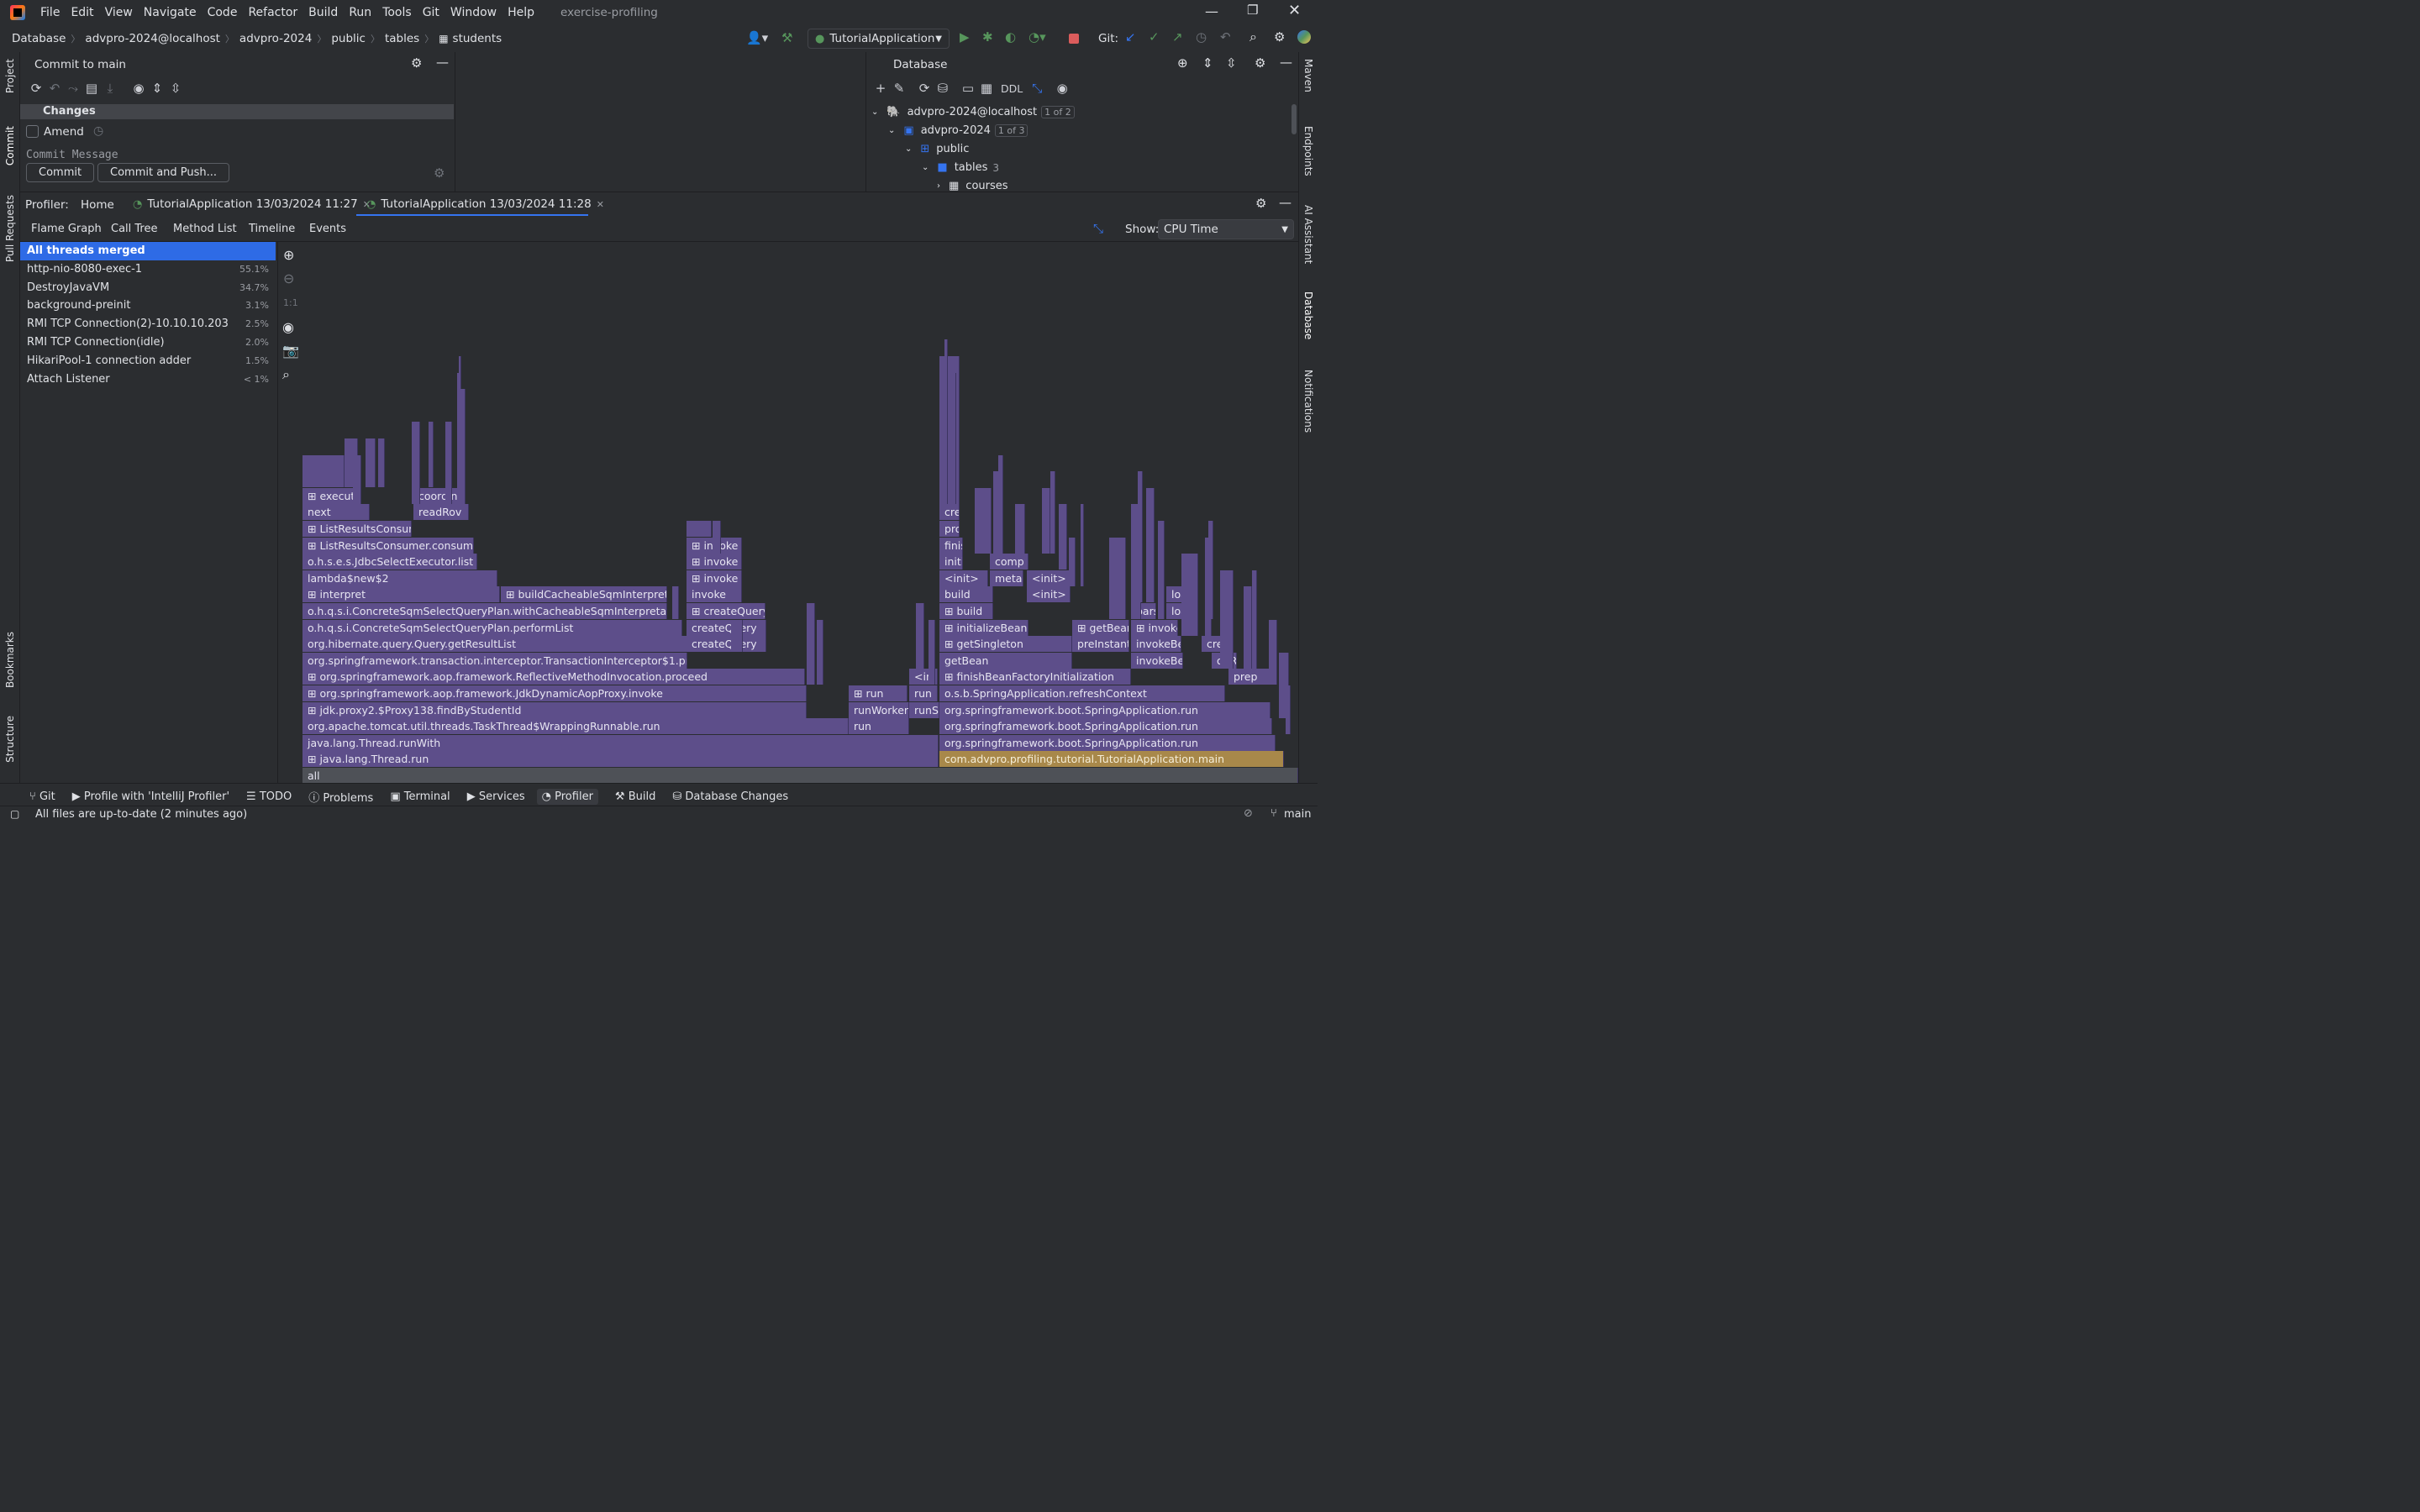 This screenshot has height=1512, width=2420. I want to click on crumb-db: advpro-2024, so click(276, 38).